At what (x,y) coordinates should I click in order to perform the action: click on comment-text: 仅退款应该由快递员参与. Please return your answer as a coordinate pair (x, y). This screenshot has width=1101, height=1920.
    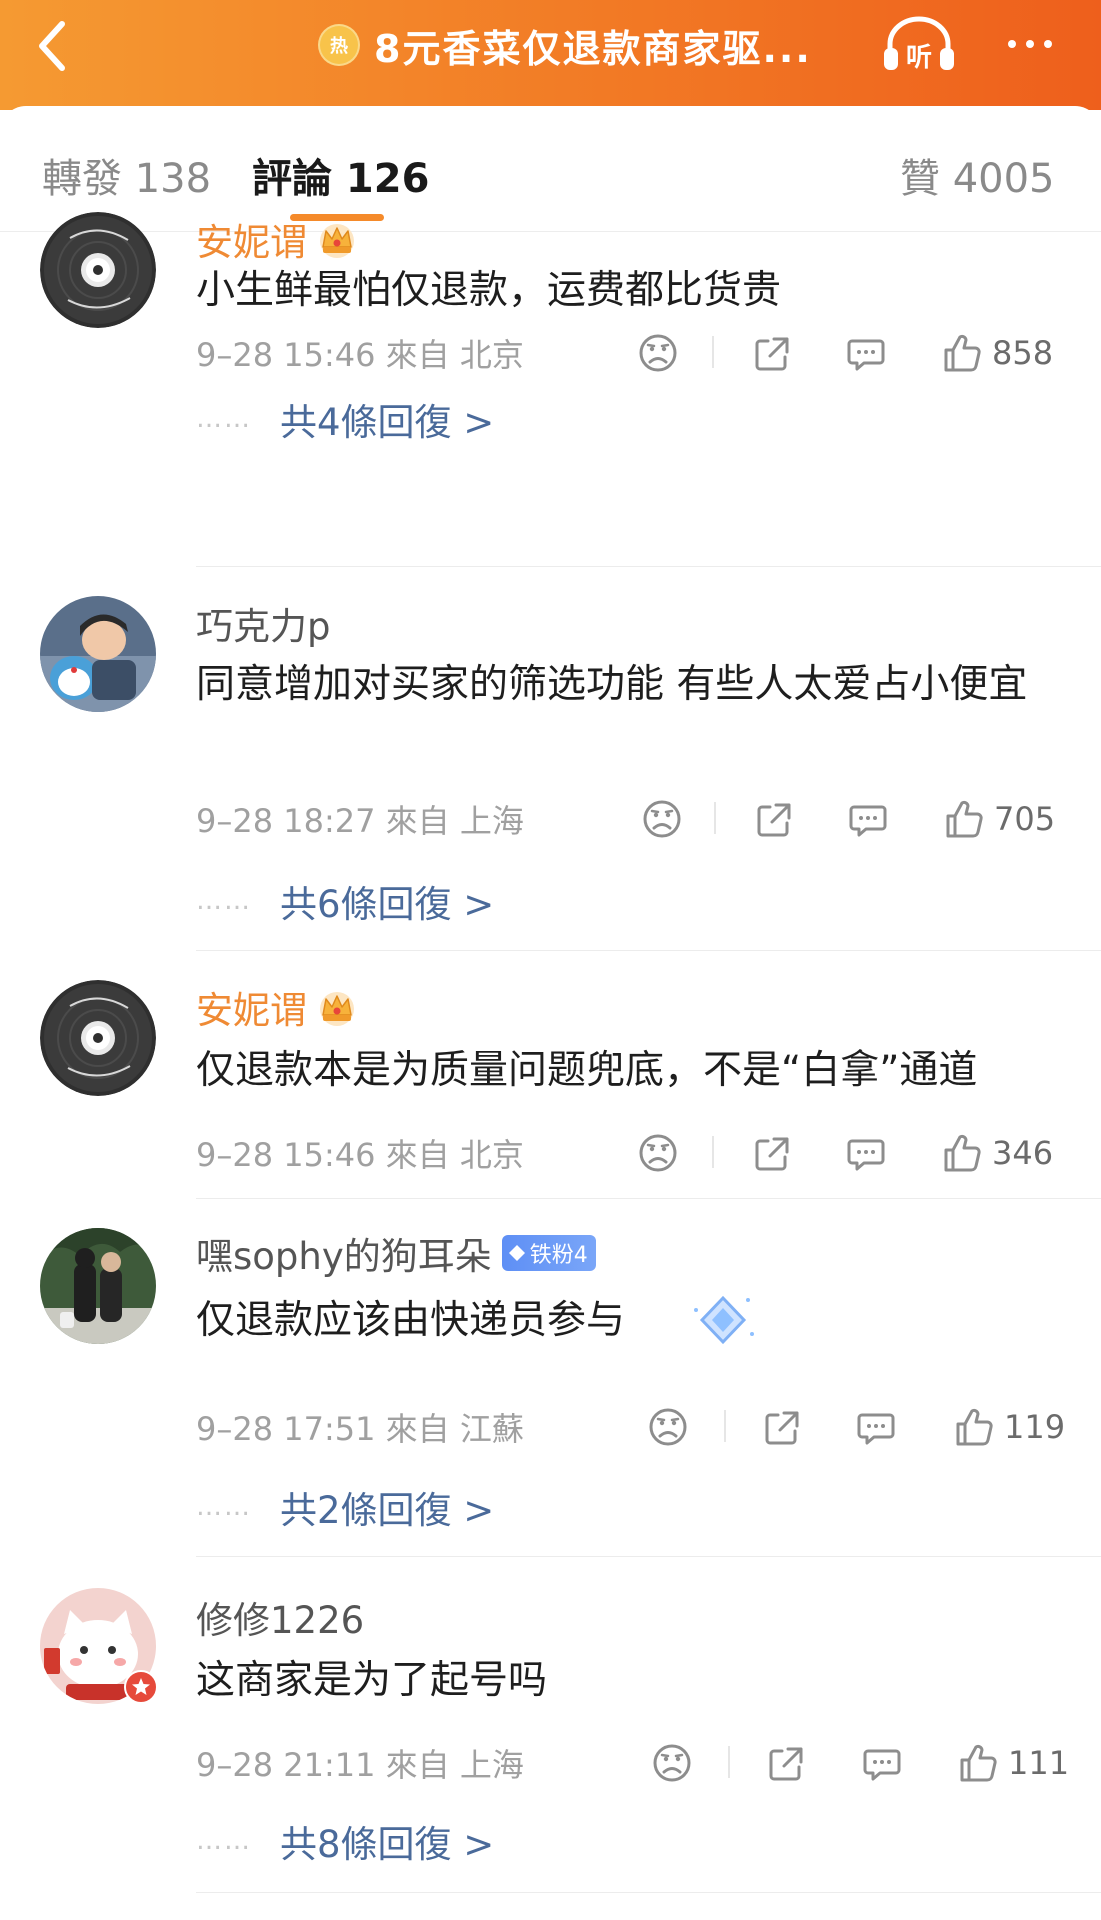
    Looking at the image, I should click on (411, 1320).